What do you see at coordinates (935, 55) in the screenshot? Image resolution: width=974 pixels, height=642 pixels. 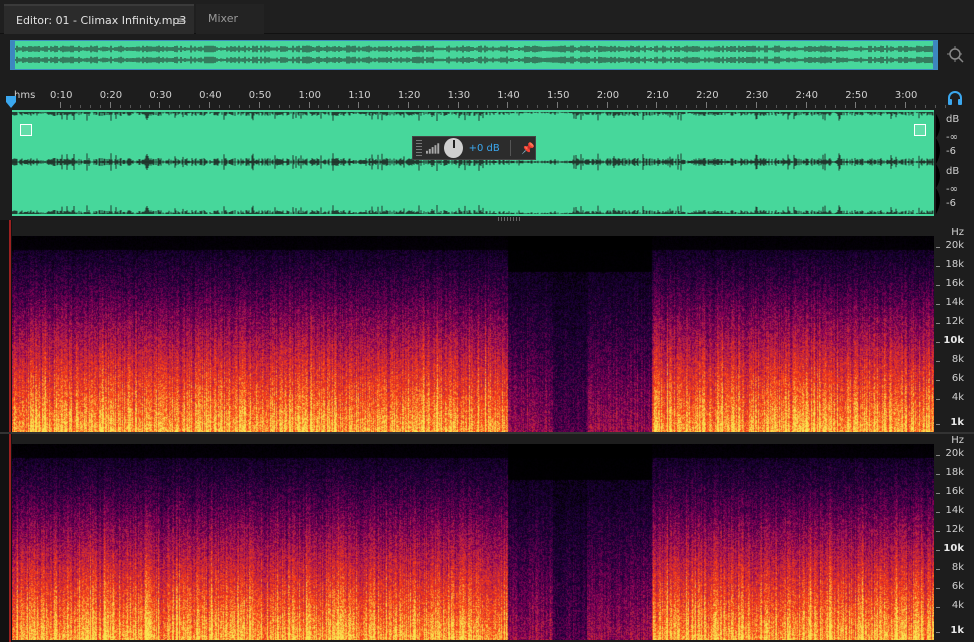 I see `overview-right-handle` at bounding box center [935, 55].